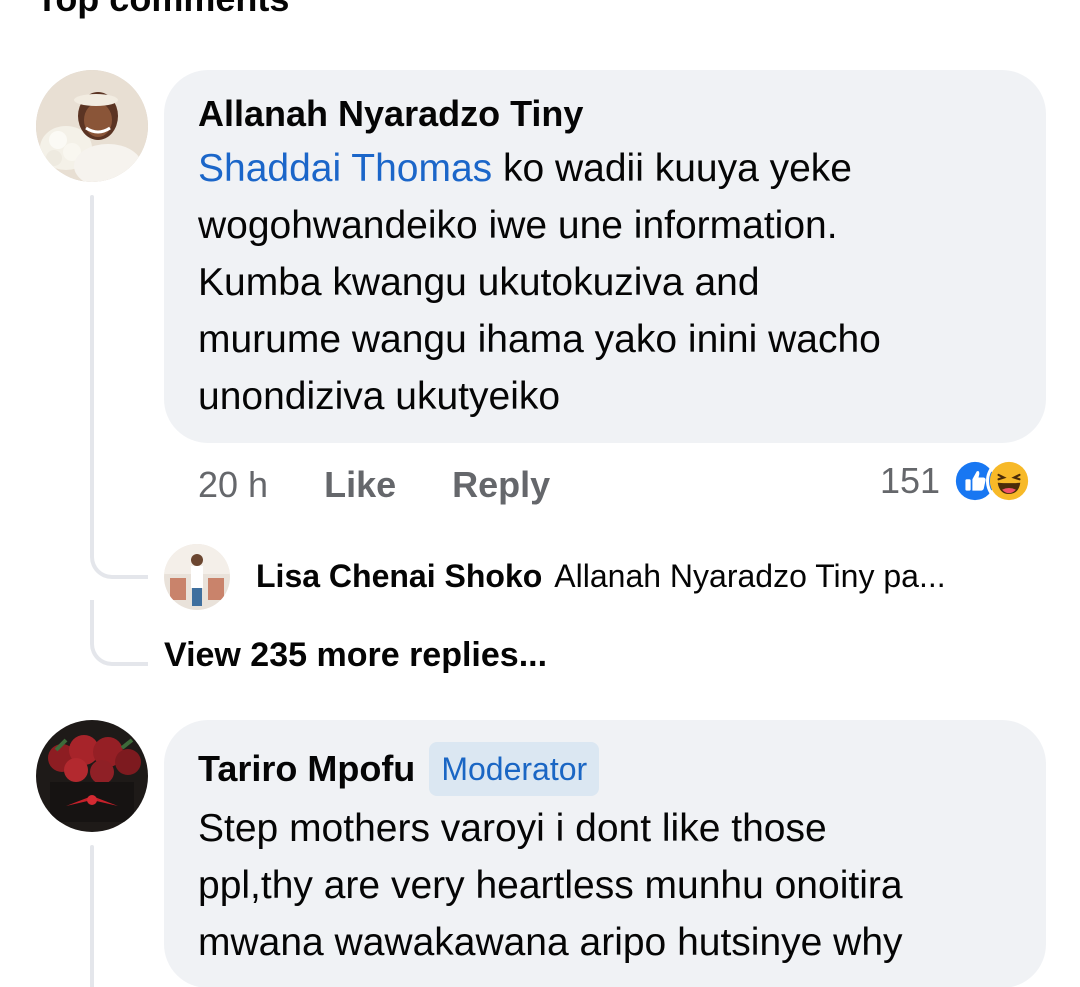 The image size is (1080, 987). What do you see at coordinates (379, 396) in the screenshot?
I see `comment-text-line: unondiziva ukutyeiko` at bounding box center [379, 396].